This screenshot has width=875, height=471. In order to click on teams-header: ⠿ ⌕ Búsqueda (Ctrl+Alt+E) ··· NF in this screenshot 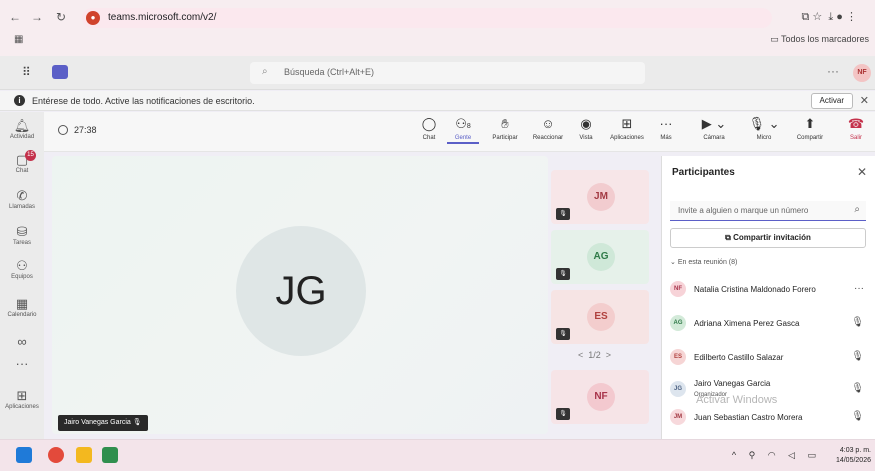, I will do `click(437, 73)`.